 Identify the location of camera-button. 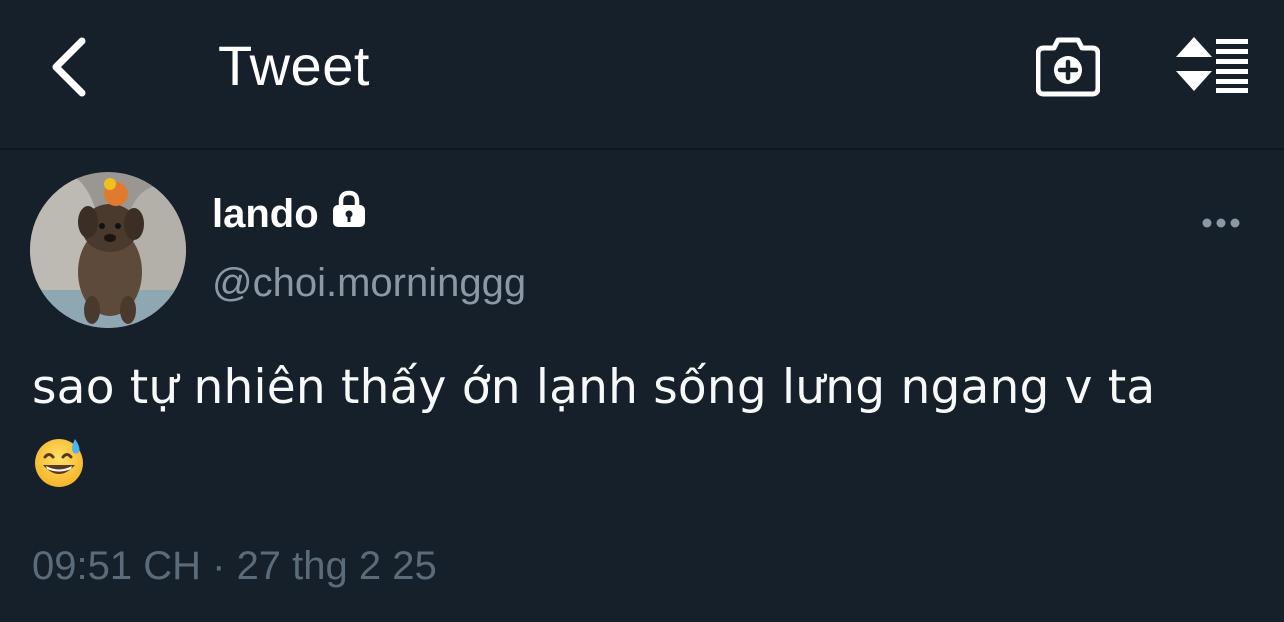
(1068, 66).